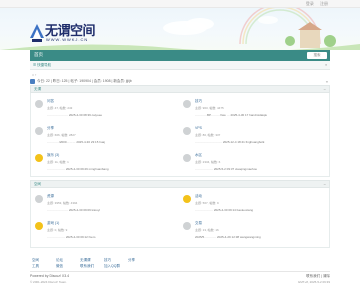 The width and height of the screenshot is (360, 300). I want to click on forum-name: 娱乐 (3), so click(53, 155).